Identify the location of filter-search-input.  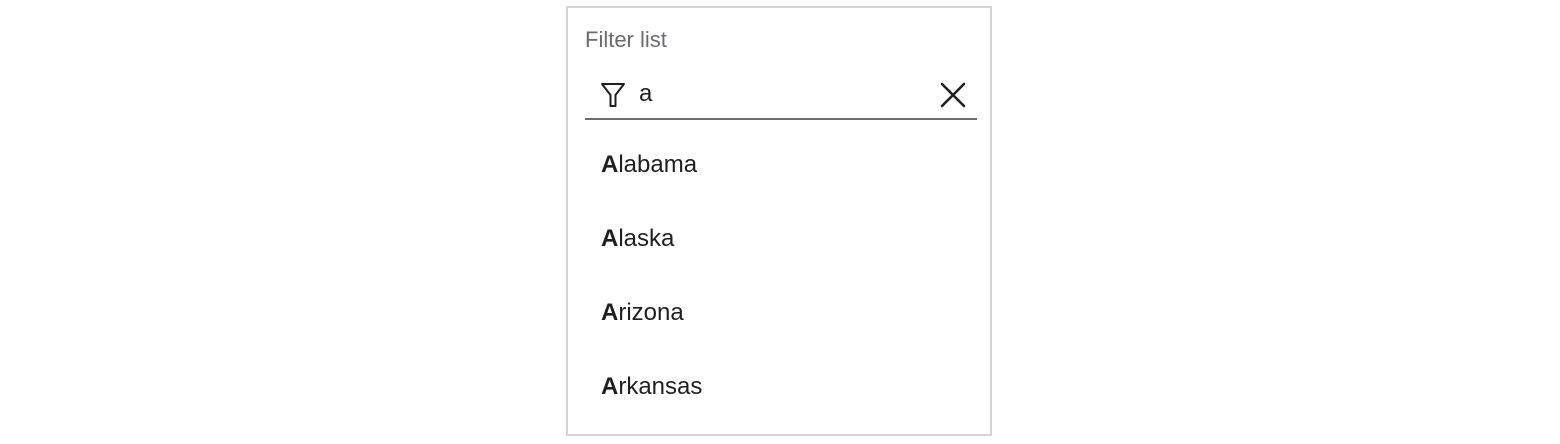
(779, 94).